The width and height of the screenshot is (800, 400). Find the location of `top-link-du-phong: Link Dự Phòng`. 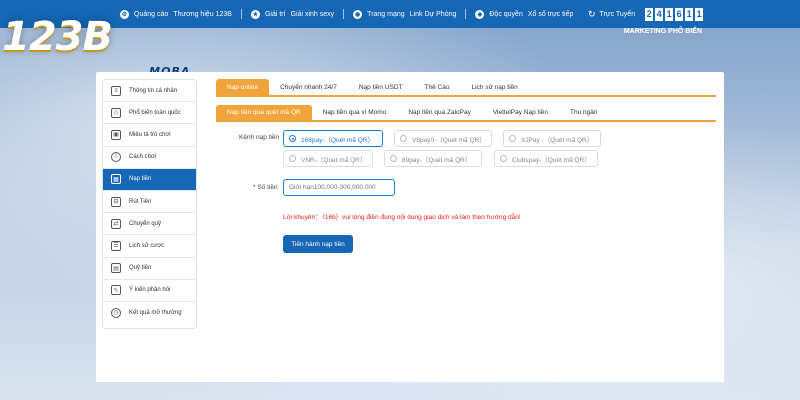

top-link-du-phong: Link Dự Phòng is located at coordinates (433, 14).